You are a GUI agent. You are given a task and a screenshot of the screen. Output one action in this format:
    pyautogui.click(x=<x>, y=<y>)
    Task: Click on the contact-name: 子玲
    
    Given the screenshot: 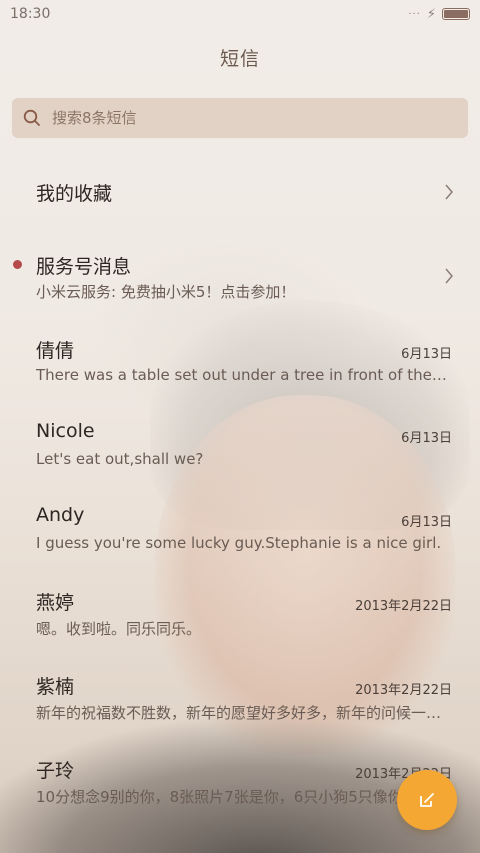 What is the action you would take?
    pyautogui.click(x=55, y=771)
    